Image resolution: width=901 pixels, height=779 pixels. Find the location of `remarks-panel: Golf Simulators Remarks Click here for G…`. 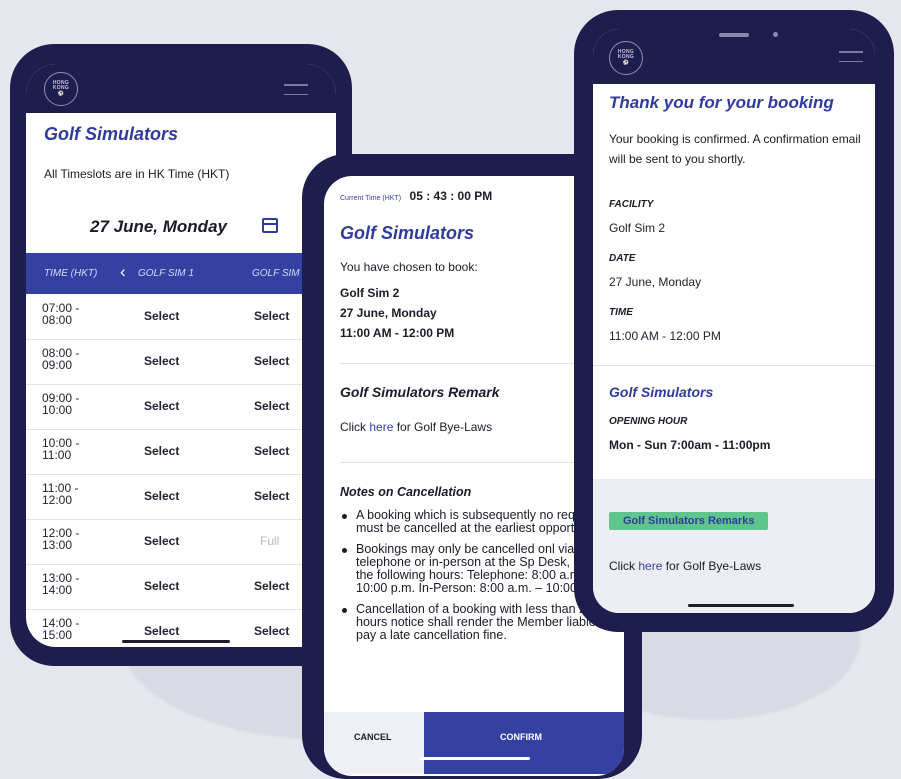

remarks-panel: Golf Simulators Remarks Click here for G… is located at coordinates (734, 546).